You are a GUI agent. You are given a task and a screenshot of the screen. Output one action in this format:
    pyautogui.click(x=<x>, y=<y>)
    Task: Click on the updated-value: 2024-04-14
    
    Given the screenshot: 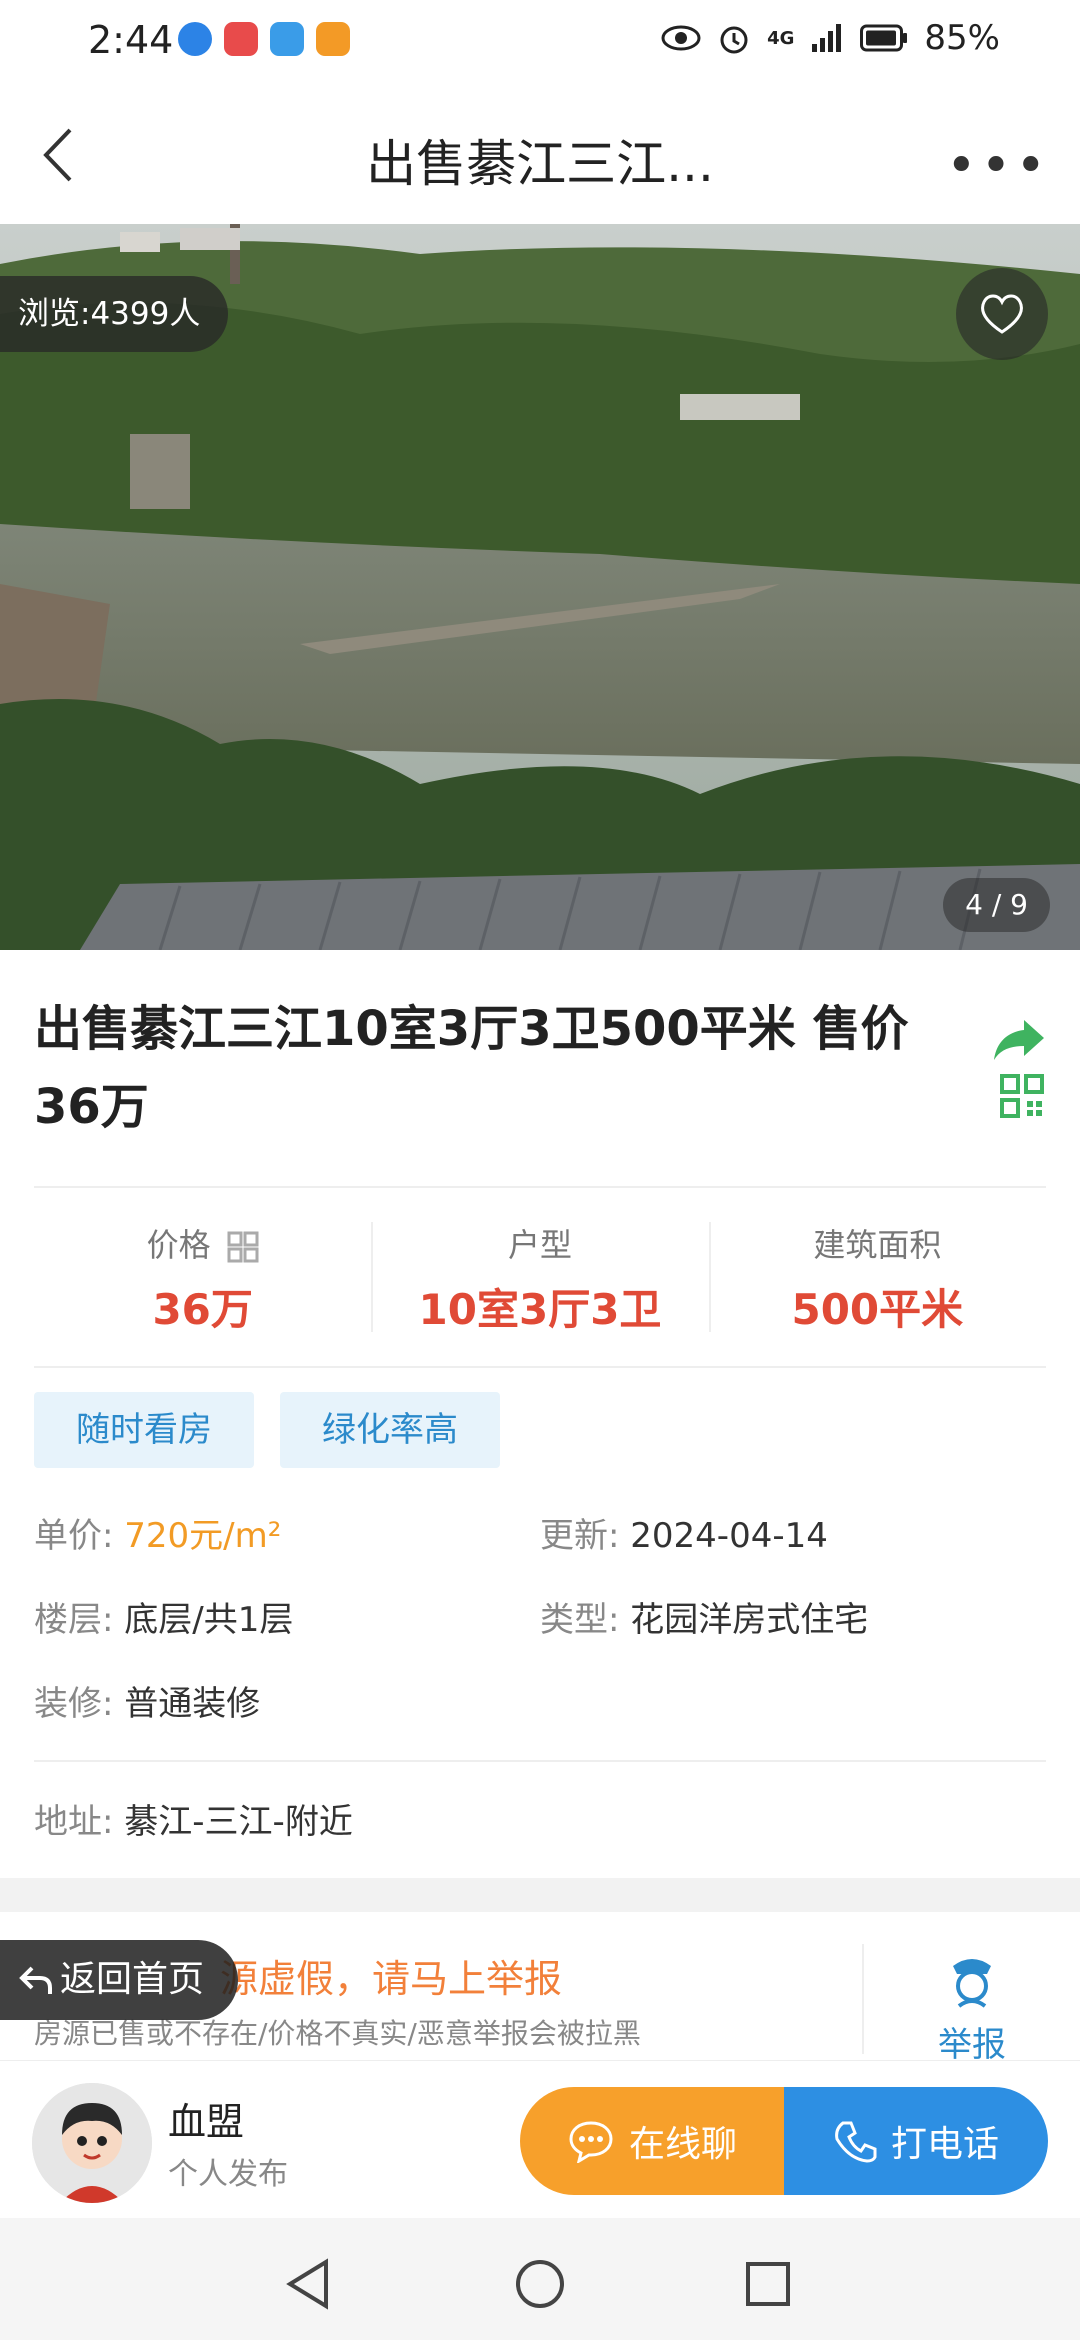 What is the action you would take?
    pyautogui.click(x=729, y=1536)
    